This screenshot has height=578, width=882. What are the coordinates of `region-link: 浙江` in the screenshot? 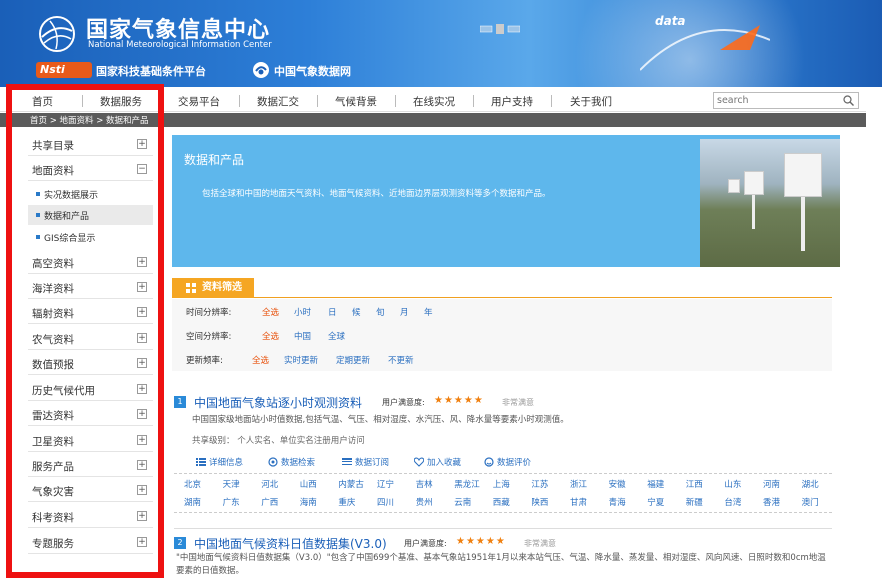 It's located at (578, 484).